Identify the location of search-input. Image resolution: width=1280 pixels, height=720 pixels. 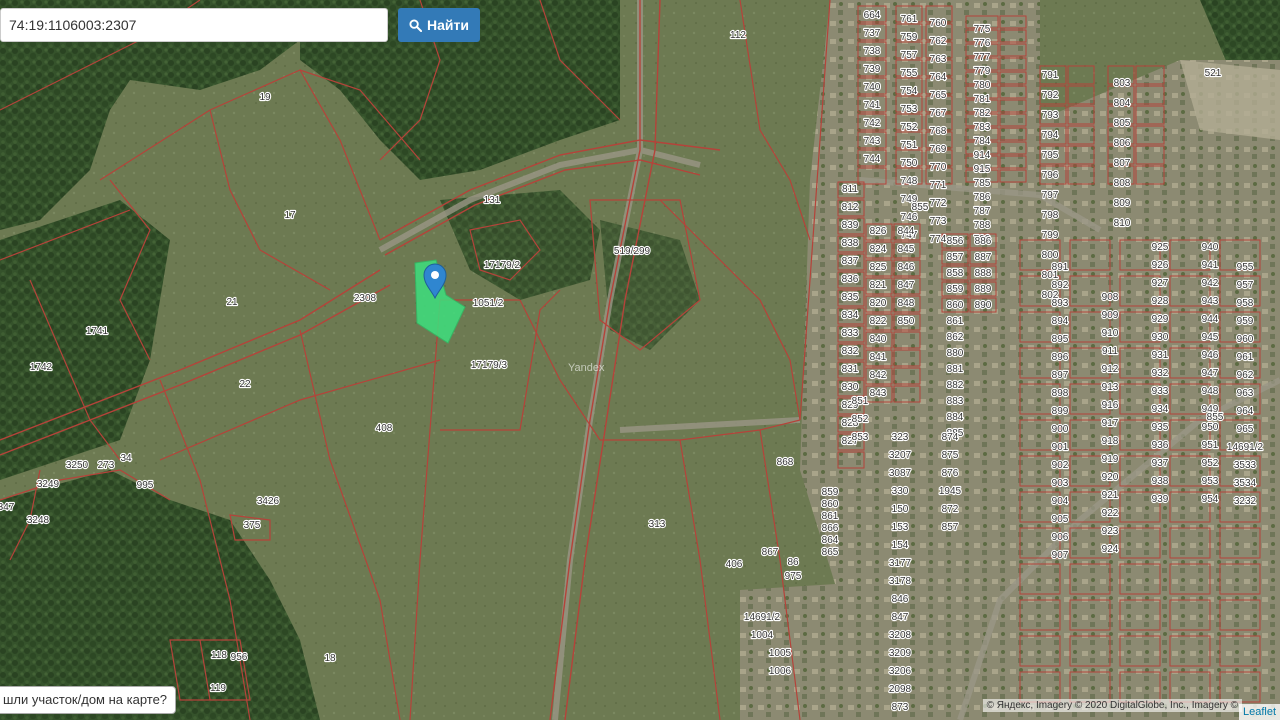
(194, 25).